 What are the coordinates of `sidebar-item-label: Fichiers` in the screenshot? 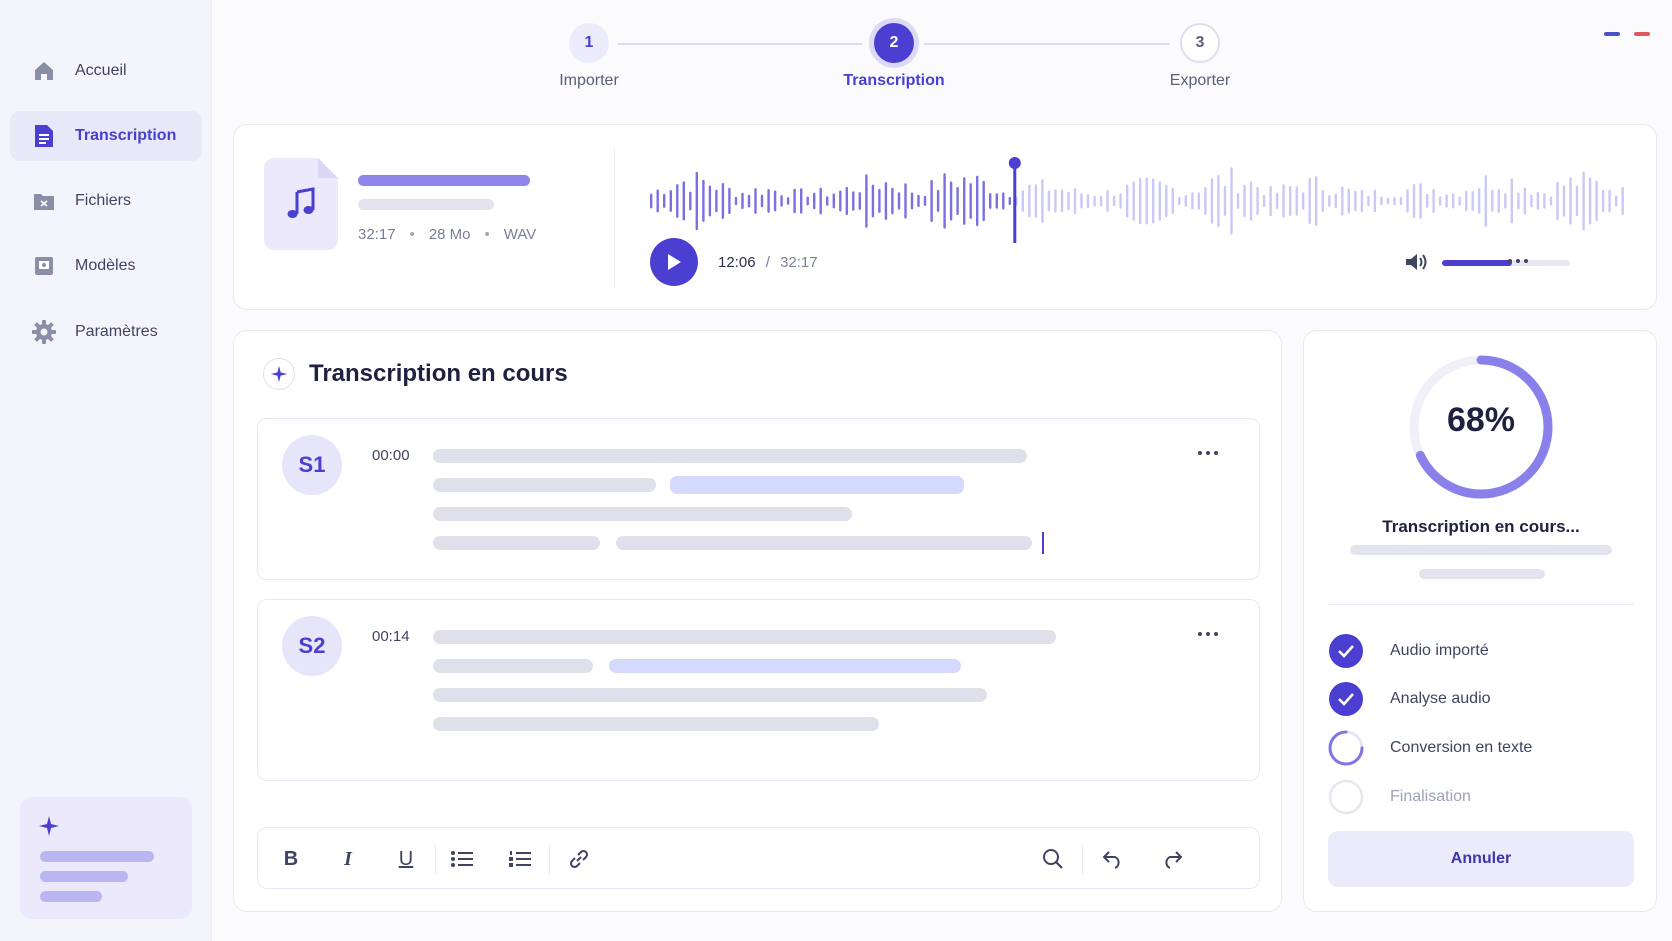 It's located at (103, 200).